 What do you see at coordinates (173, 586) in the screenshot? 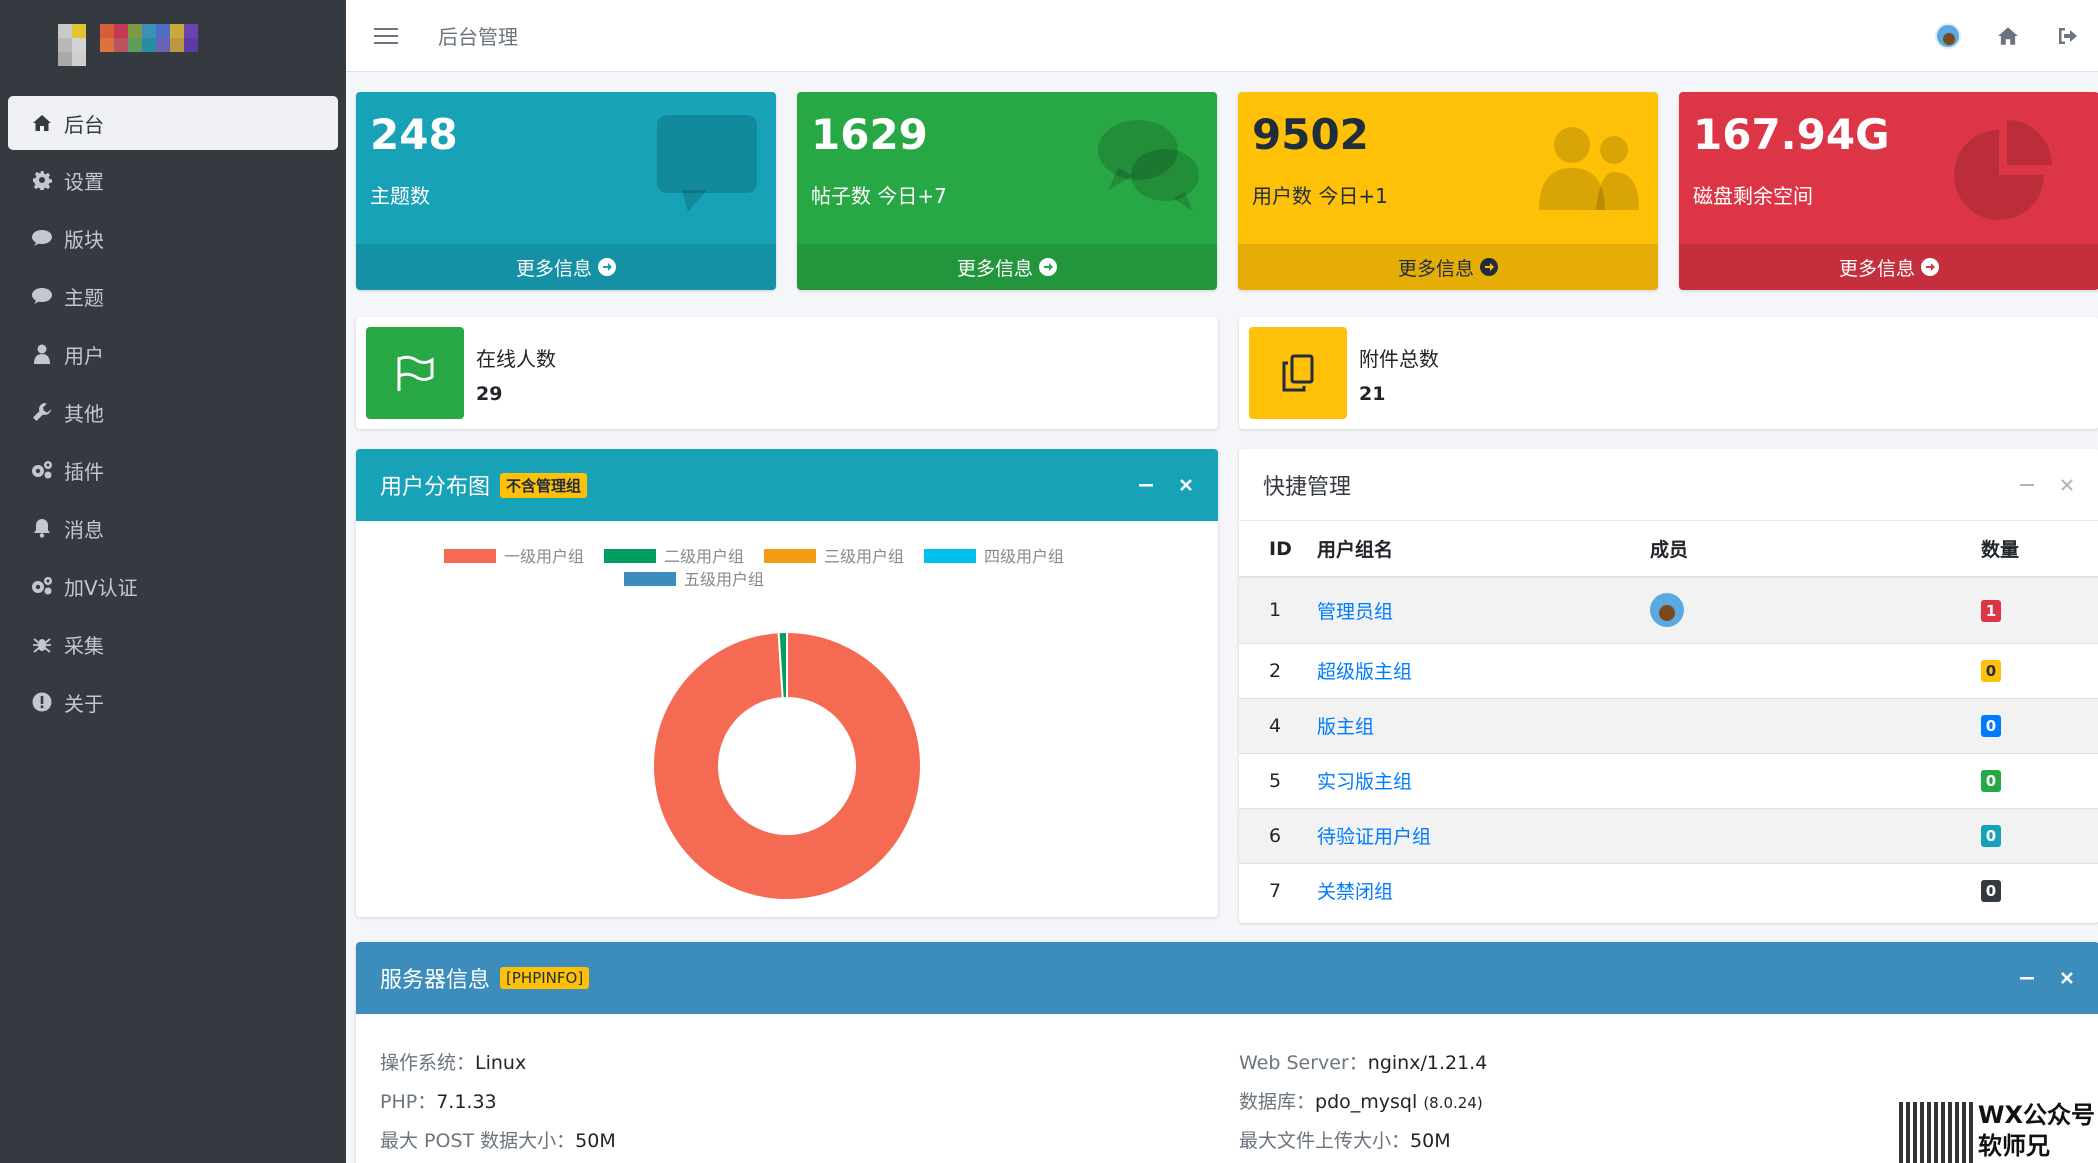
I see `sidebar-item-verification: 加V认证` at bounding box center [173, 586].